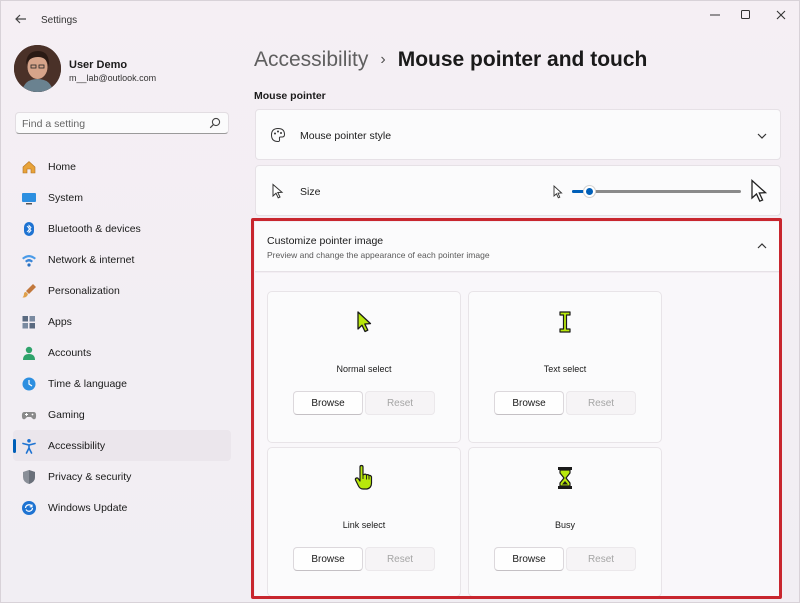  Describe the element at coordinates (29, 446) in the screenshot. I see `accessibility-icon` at that location.